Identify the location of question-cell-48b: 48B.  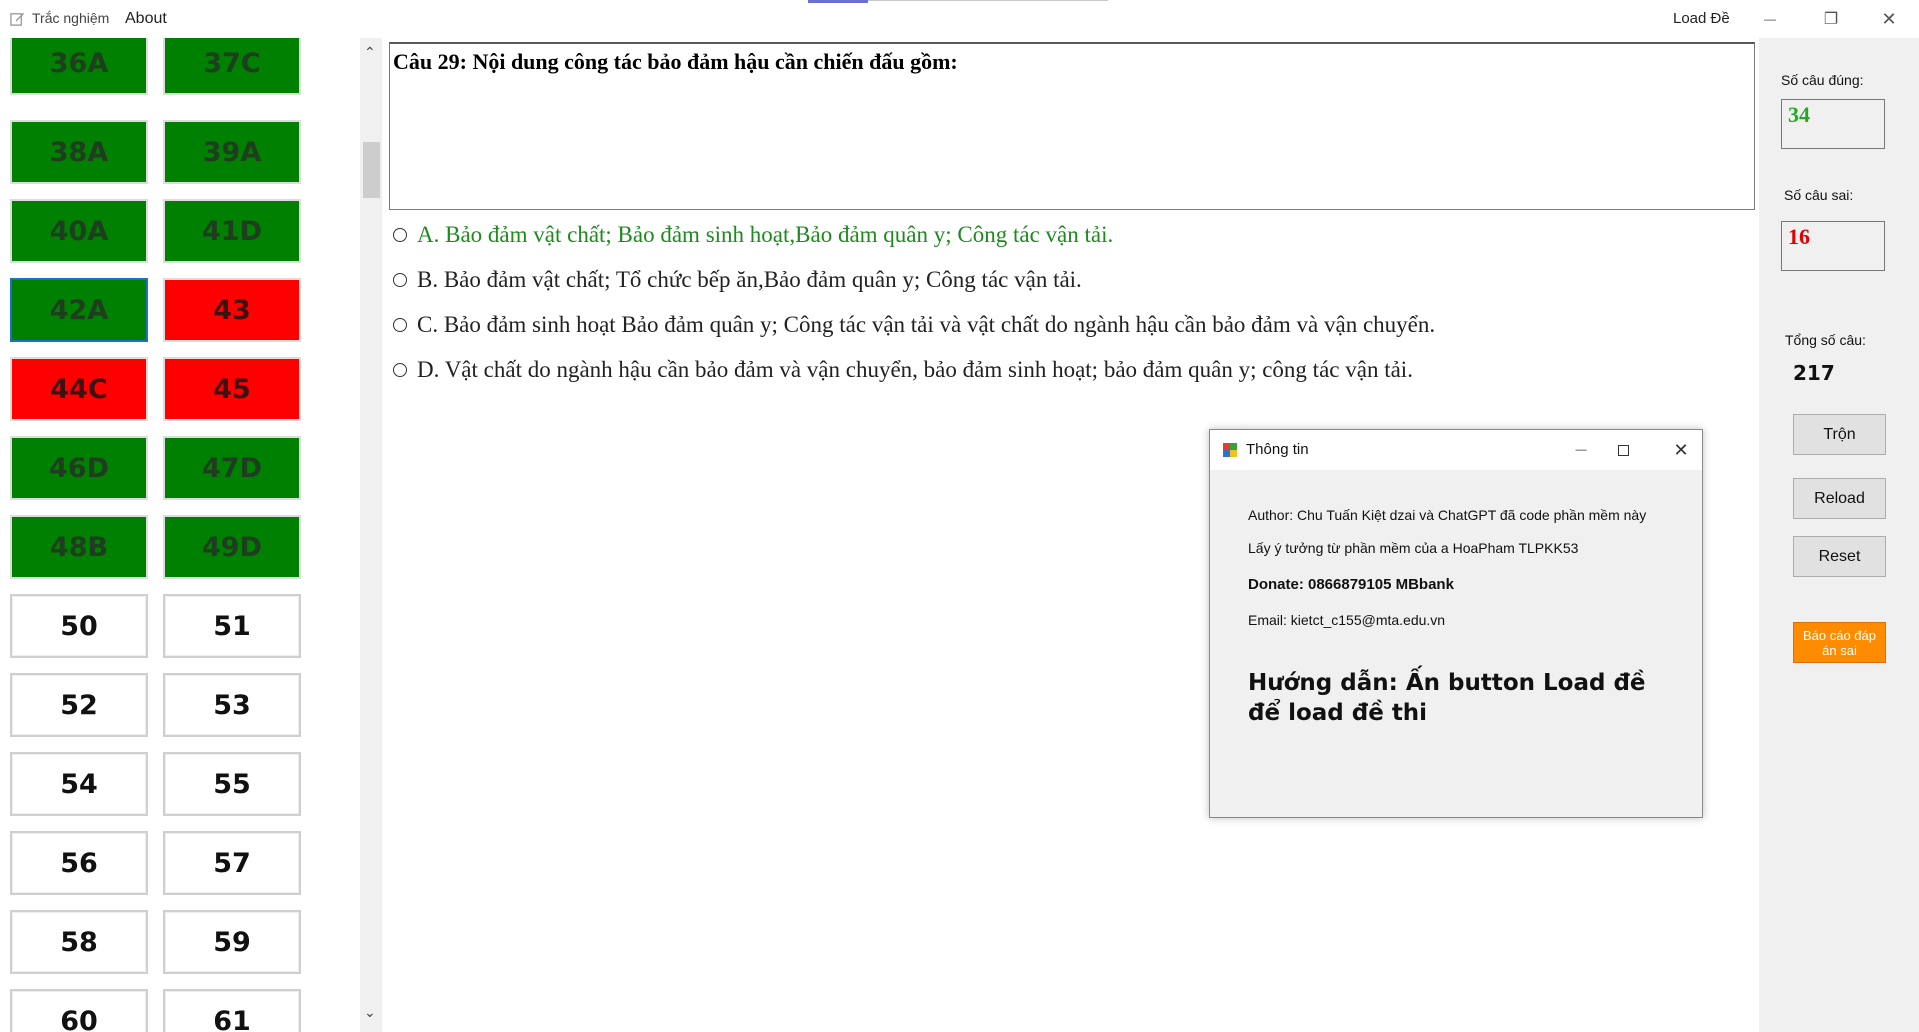
(79, 547).